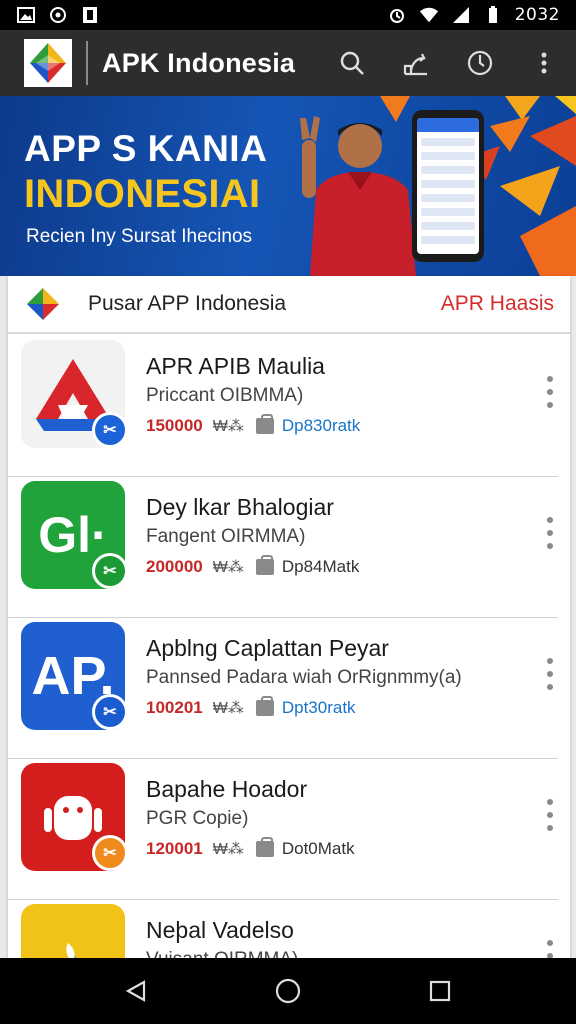 The height and width of the screenshot is (1024, 576). Describe the element at coordinates (253, 425) in the screenshot. I see `app-meta: 150000 ₩⁂ Dp830ratk` at that location.